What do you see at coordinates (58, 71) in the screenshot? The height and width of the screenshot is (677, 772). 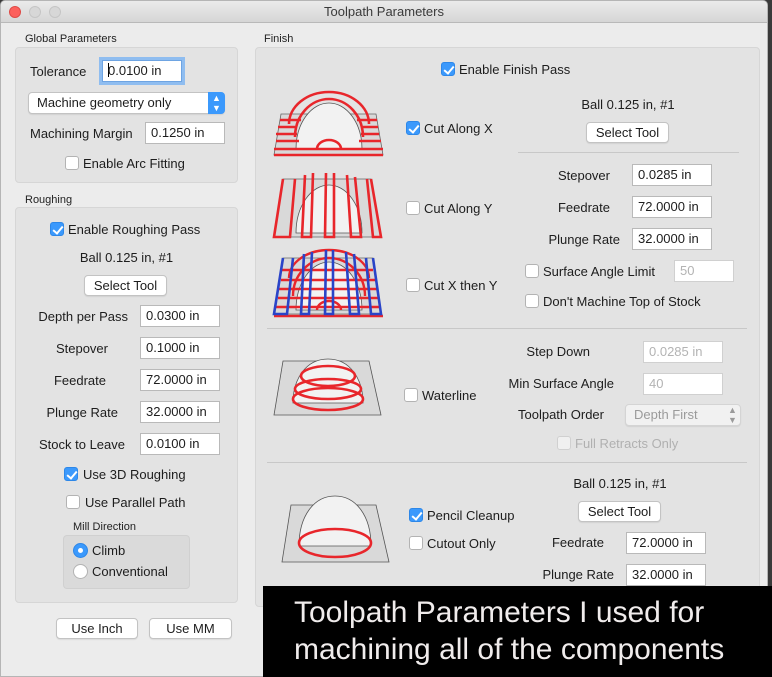 I see `tolerance-label: Tolerance` at bounding box center [58, 71].